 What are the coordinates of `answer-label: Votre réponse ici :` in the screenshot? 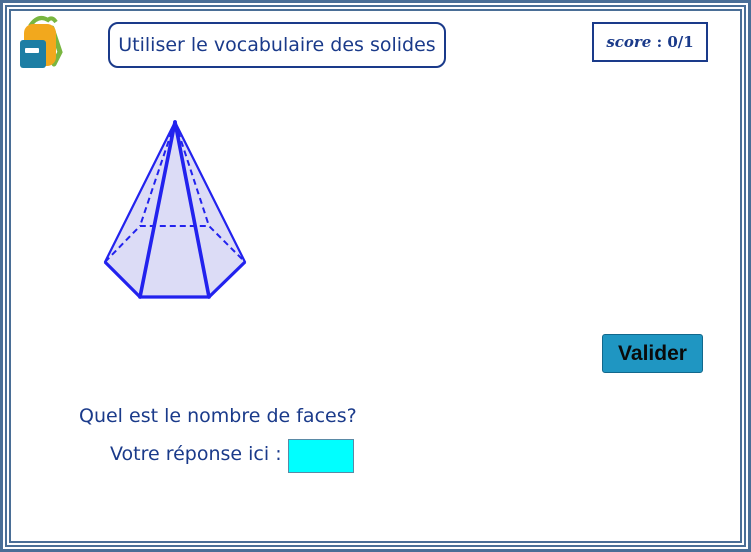 It's located at (196, 454).